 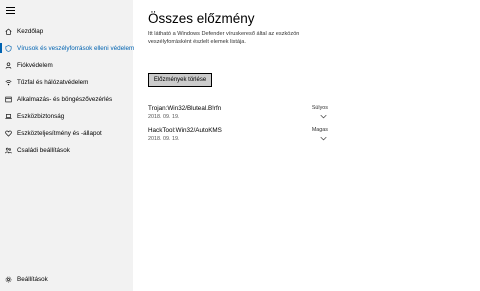 I want to click on home-icon, so click(x=8, y=31).